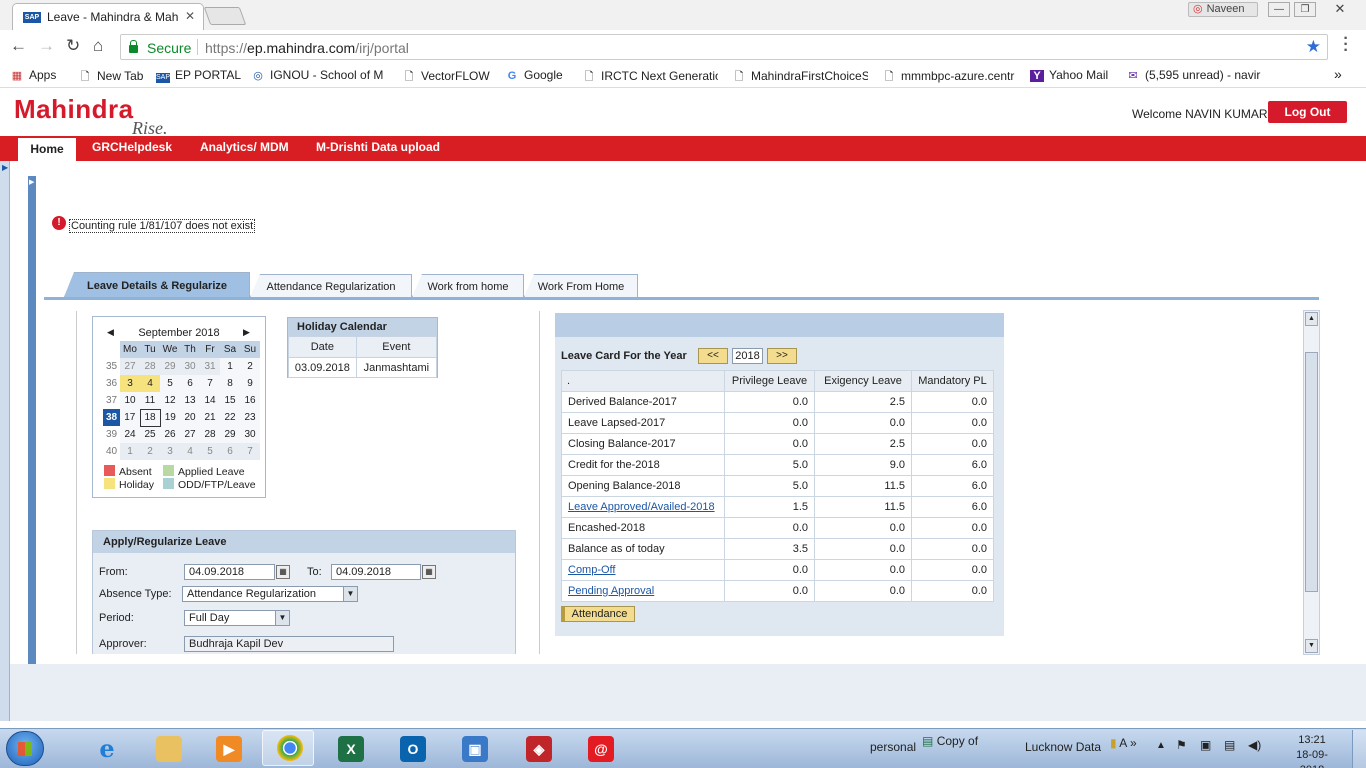  I want to click on bookmark-yahoo-mail: Y Yahoo Mail, so click(1069, 75).